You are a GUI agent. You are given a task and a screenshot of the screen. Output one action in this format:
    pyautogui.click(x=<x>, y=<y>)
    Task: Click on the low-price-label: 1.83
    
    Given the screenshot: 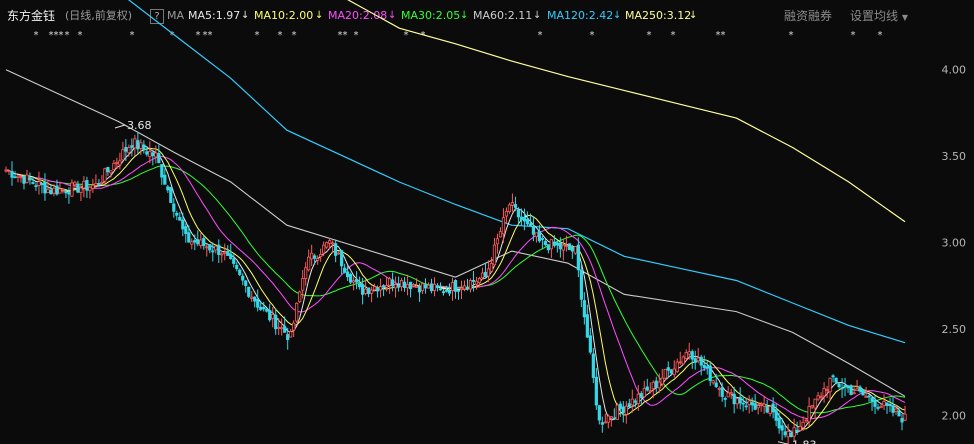 What is the action you would take?
    pyautogui.click(x=804, y=441)
    